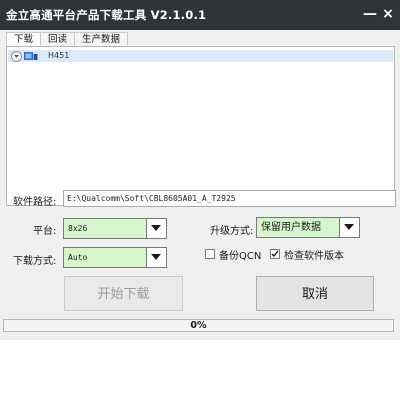 This screenshot has width=400, height=400. I want to click on device-label: H451, so click(59, 55).